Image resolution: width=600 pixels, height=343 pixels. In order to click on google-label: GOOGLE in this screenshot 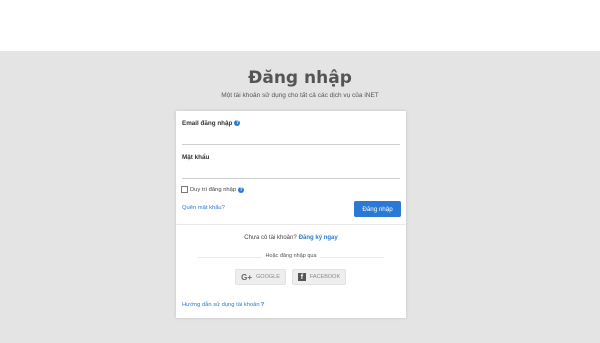, I will do `click(268, 277)`.